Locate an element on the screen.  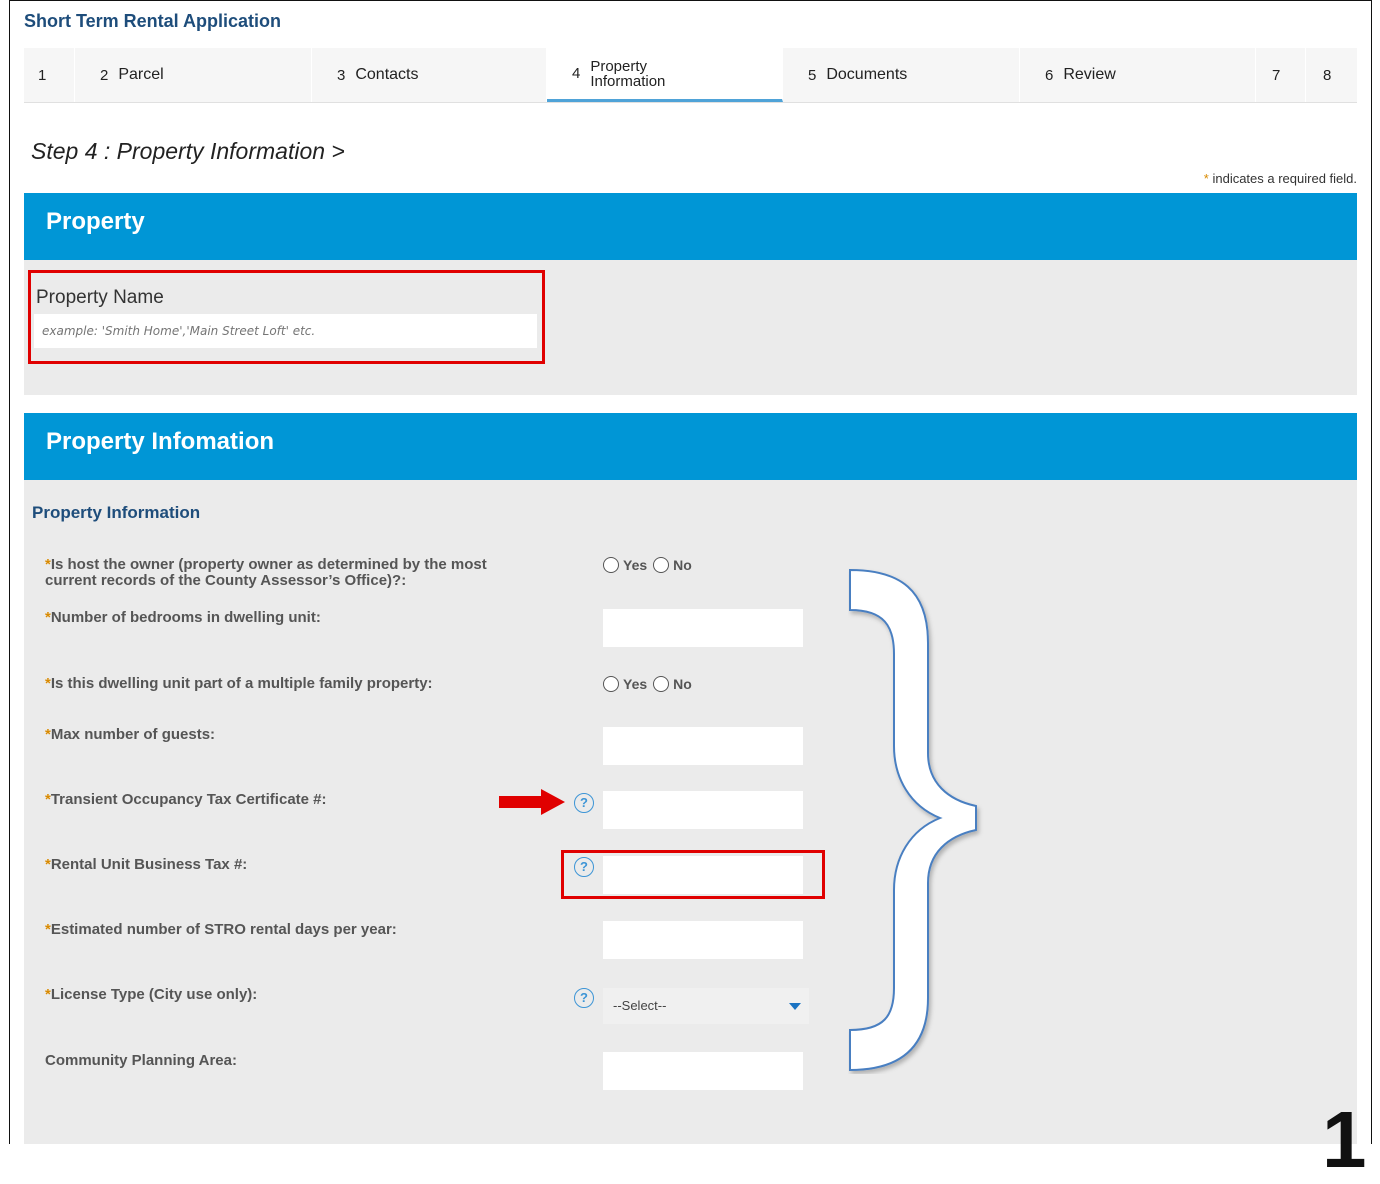
question-tot-certificate-label: *Transient Occupancy Tax Certificate #: is located at coordinates (186, 800).